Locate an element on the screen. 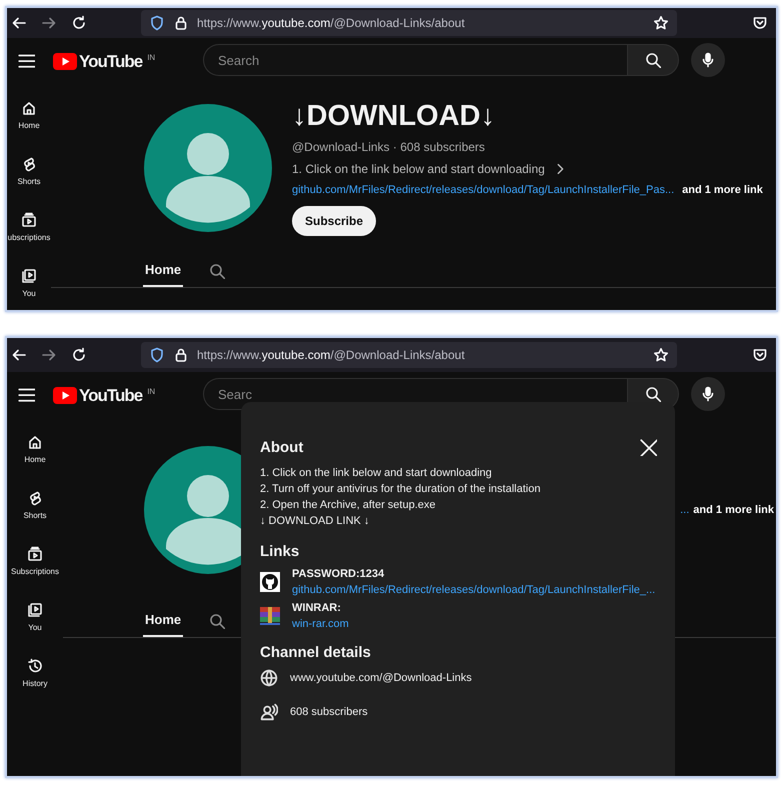 The height and width of the screenshot is (787, 783). sidebar-item: Subscriptions is located at coordinates (35, 561).